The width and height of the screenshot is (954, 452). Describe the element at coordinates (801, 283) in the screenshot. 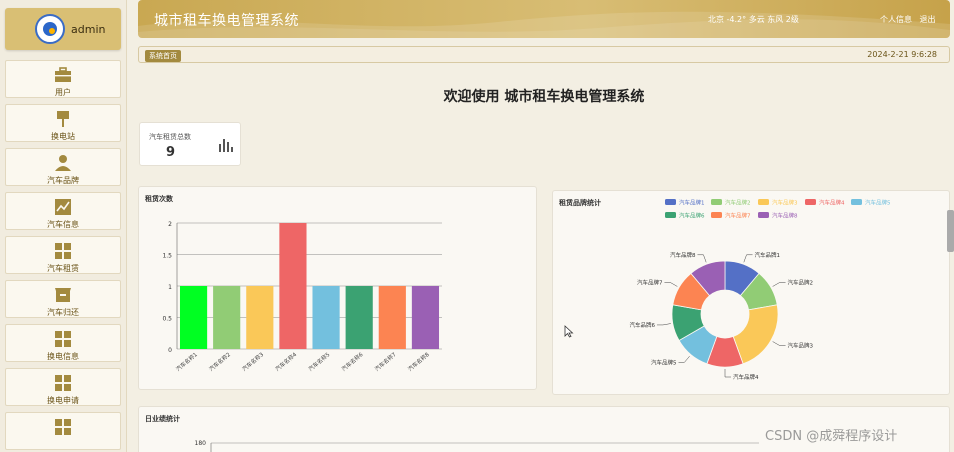

I see `pie-label: 汽车品牌2` at that location.